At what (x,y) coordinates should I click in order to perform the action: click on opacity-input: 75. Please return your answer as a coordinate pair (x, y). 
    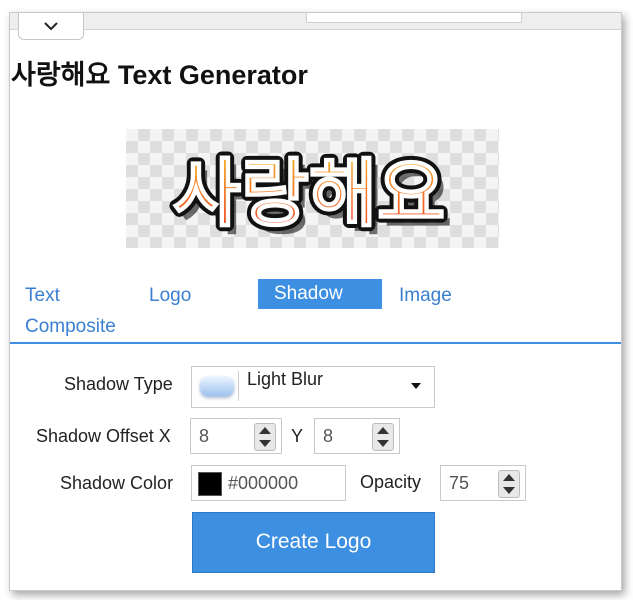
    Looking at the image, I should click on (483, 483).